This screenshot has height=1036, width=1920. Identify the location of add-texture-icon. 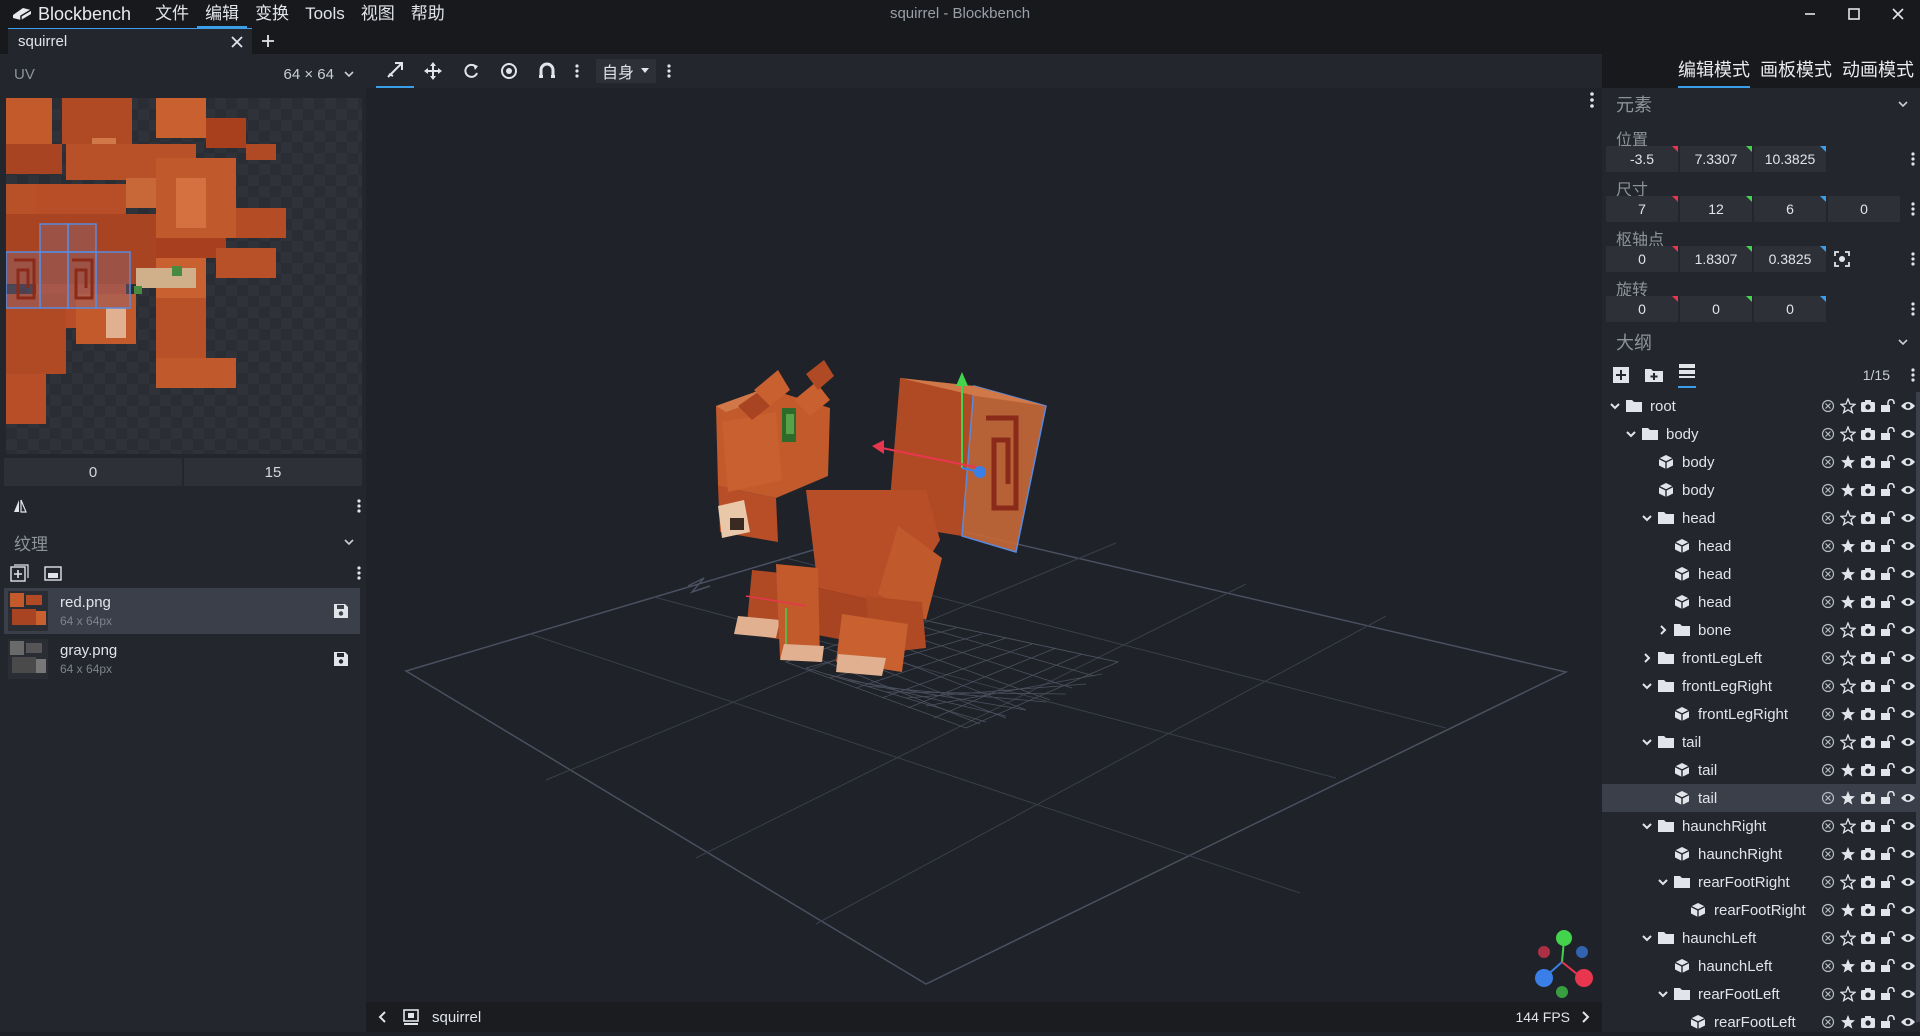
(20, 573).